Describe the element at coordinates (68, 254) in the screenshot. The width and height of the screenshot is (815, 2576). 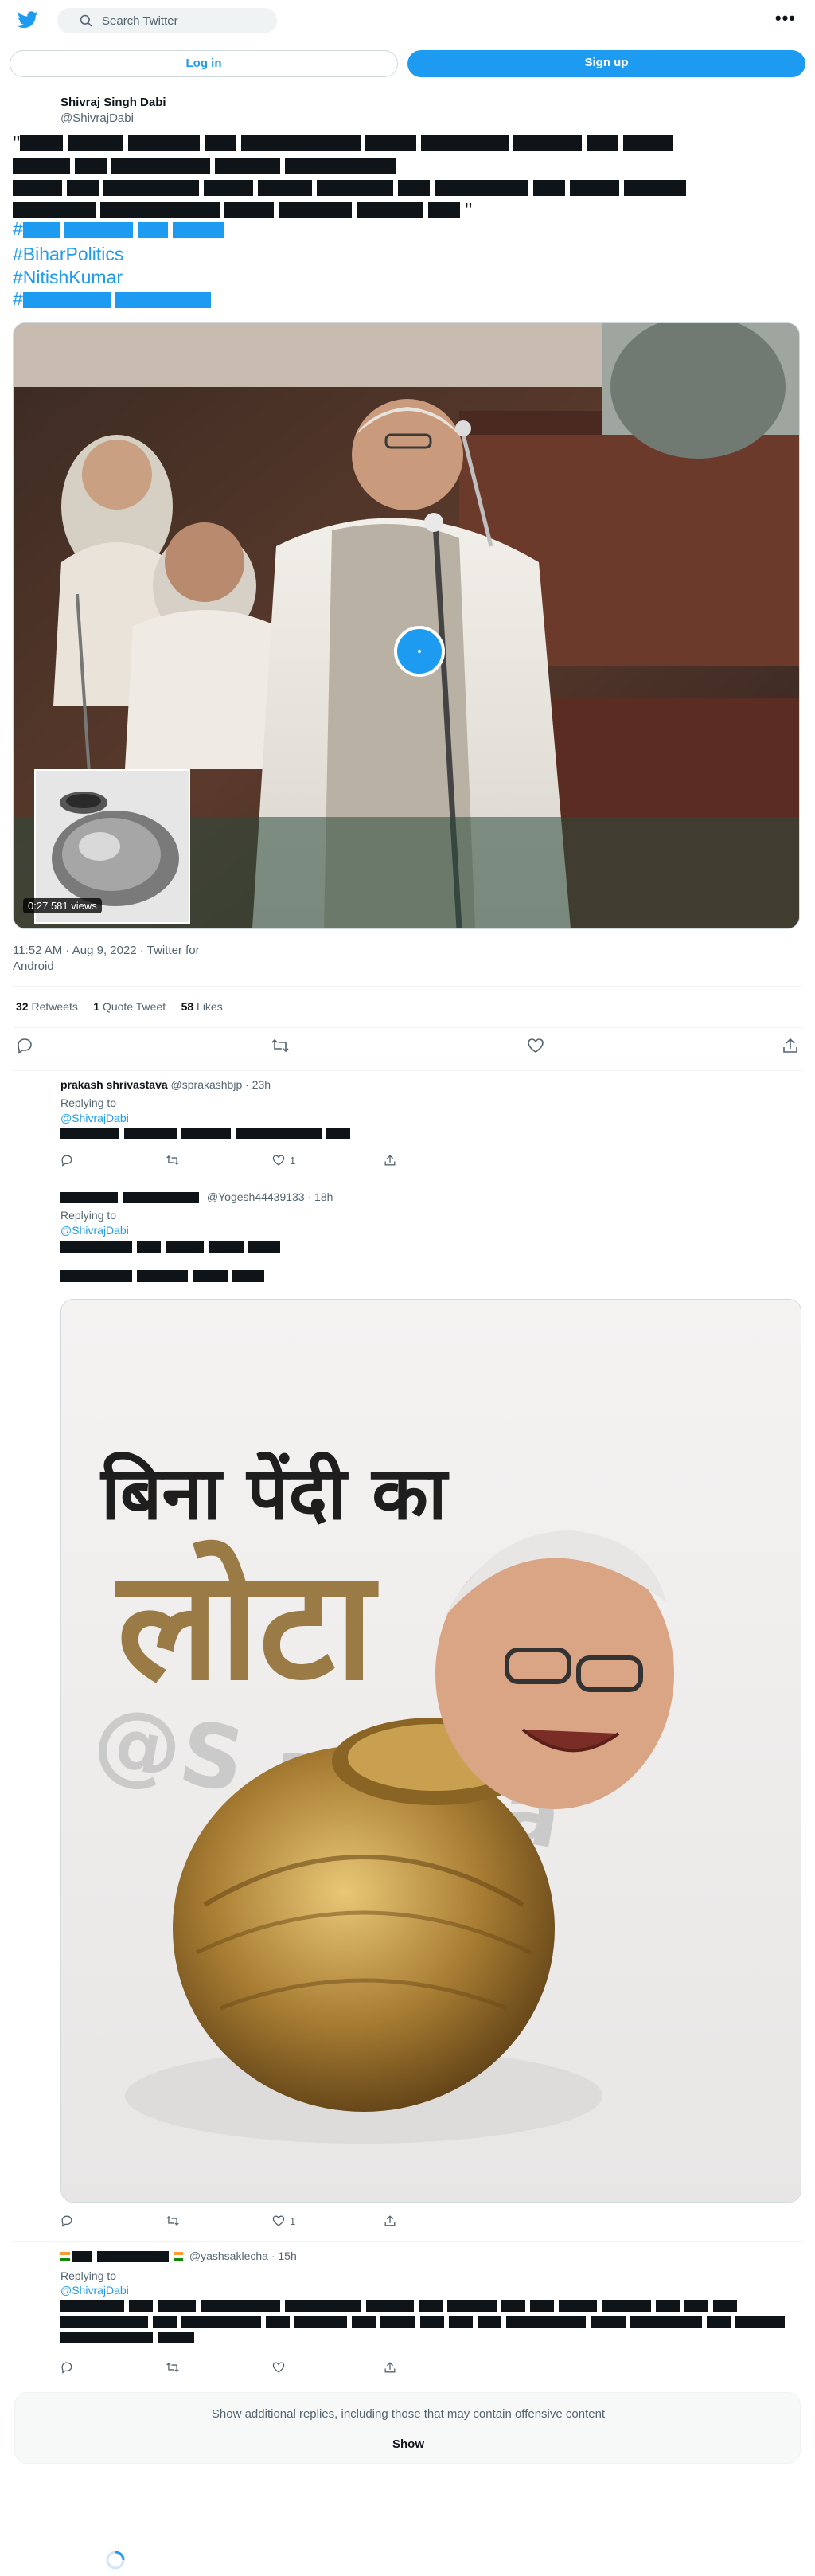
I see `hashtag-bihar-politics: #BiharPolitics` at that location.